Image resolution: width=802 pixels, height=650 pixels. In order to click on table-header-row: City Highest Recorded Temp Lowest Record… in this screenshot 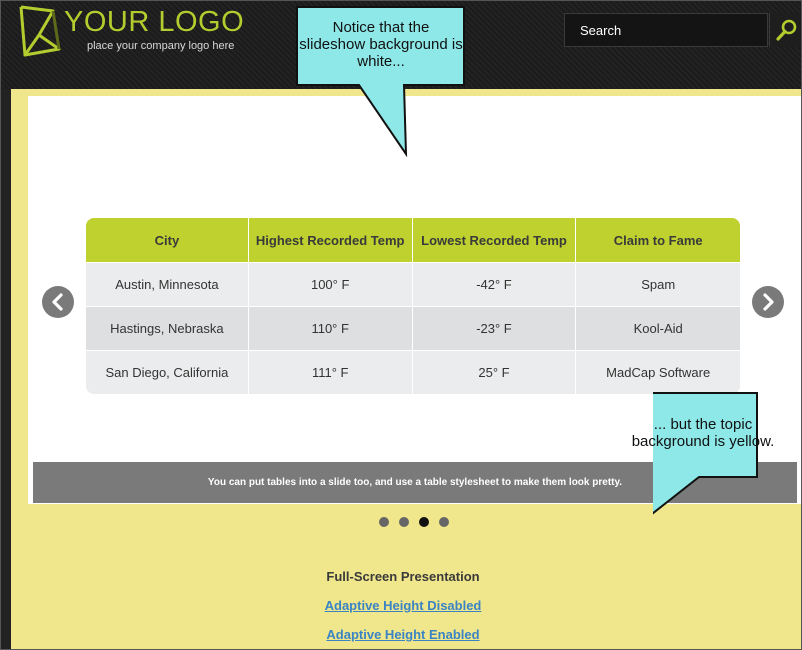, I will do `click(413, 240)`.